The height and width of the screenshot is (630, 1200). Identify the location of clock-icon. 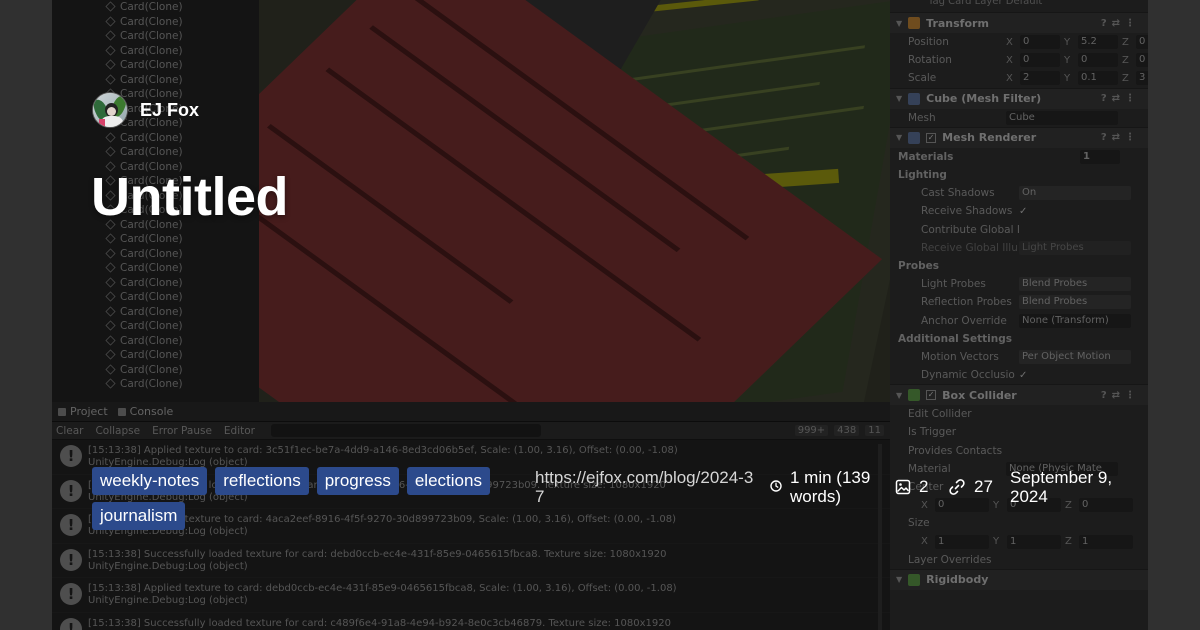
(776, 486).